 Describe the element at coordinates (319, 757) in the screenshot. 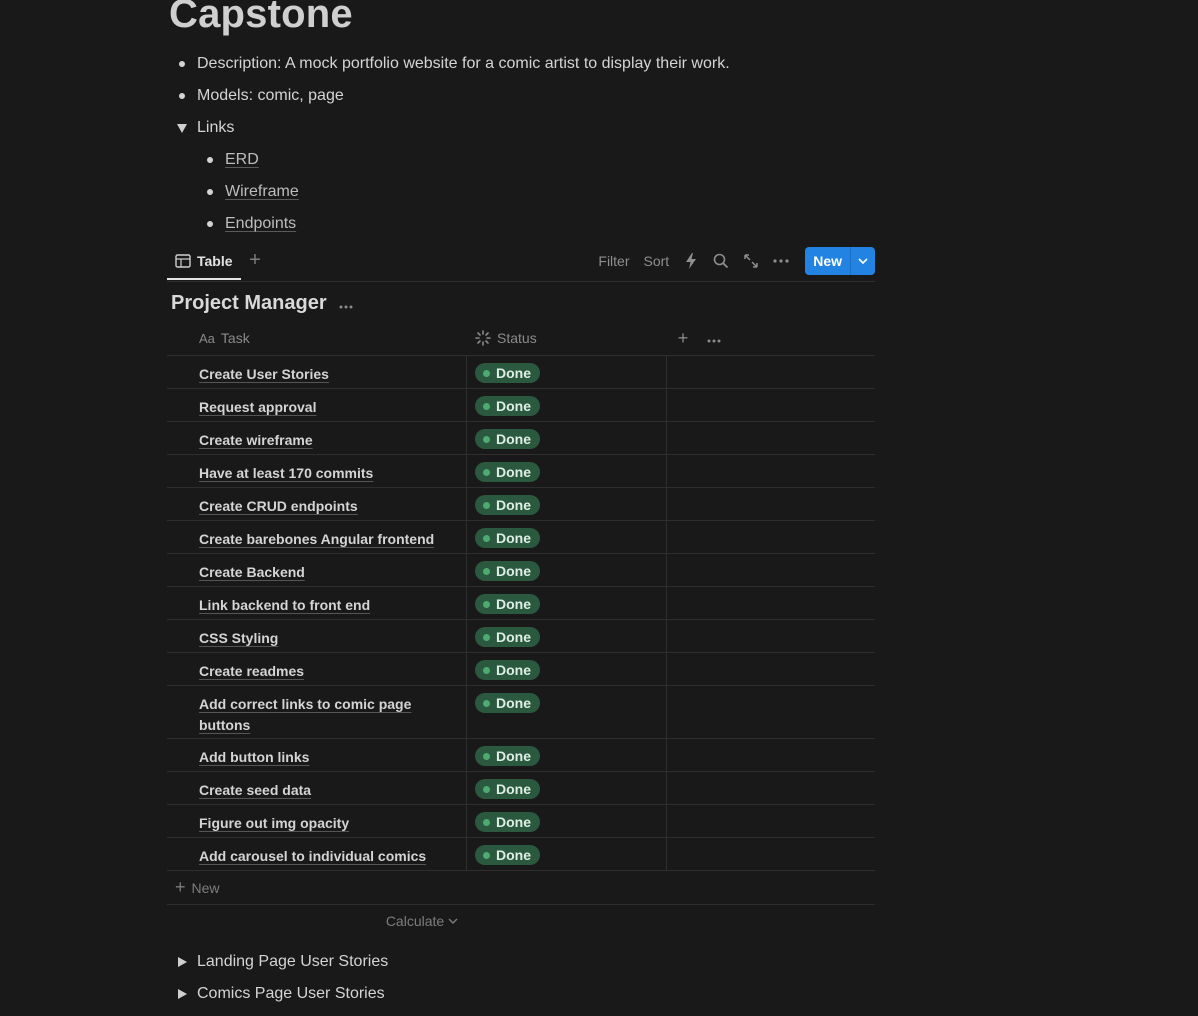

I see `task-title: Add button links` at that location.